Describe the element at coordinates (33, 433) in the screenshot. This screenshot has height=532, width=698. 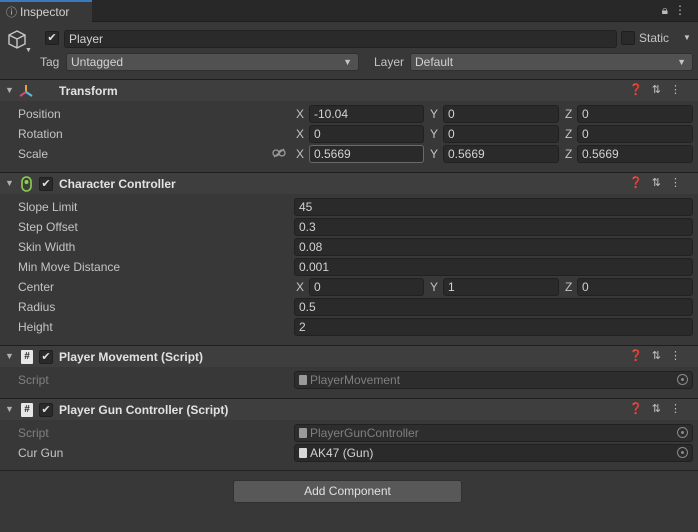
I see `script-label: Script` at that location.